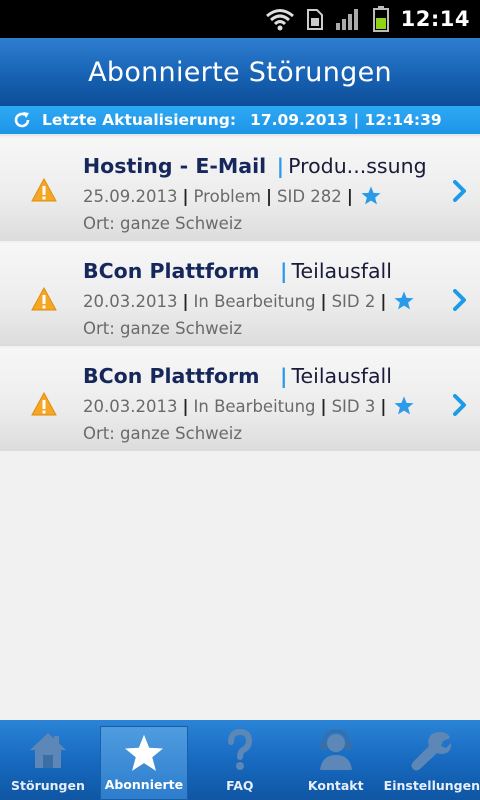 This screenshot has height=800, width=480. Describe the element at coordinates (22, 120) in the screenshot. I see `refresh-icon` at that location.